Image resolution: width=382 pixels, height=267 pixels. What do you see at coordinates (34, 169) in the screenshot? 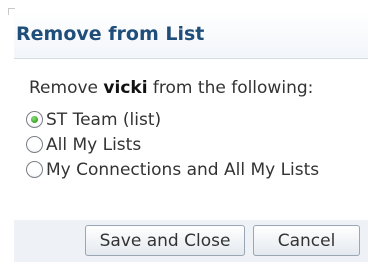
I see `radio-connections-and-lists` at bounding box center [34, 169].